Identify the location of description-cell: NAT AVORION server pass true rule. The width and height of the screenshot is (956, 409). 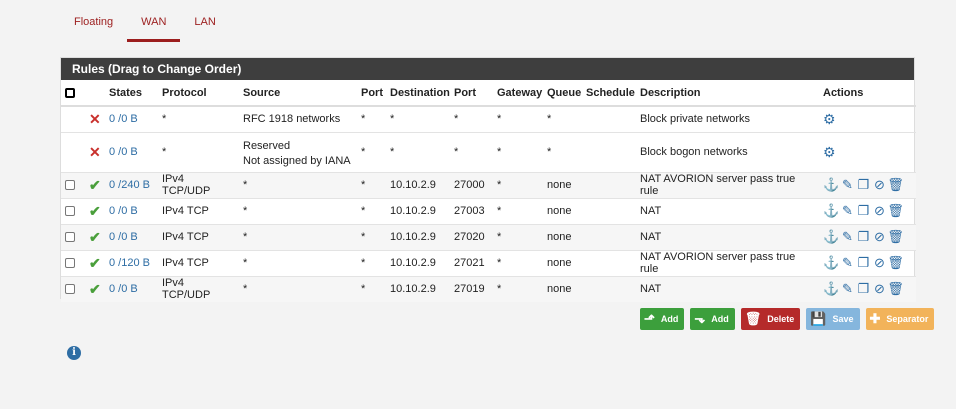
(727, 184).